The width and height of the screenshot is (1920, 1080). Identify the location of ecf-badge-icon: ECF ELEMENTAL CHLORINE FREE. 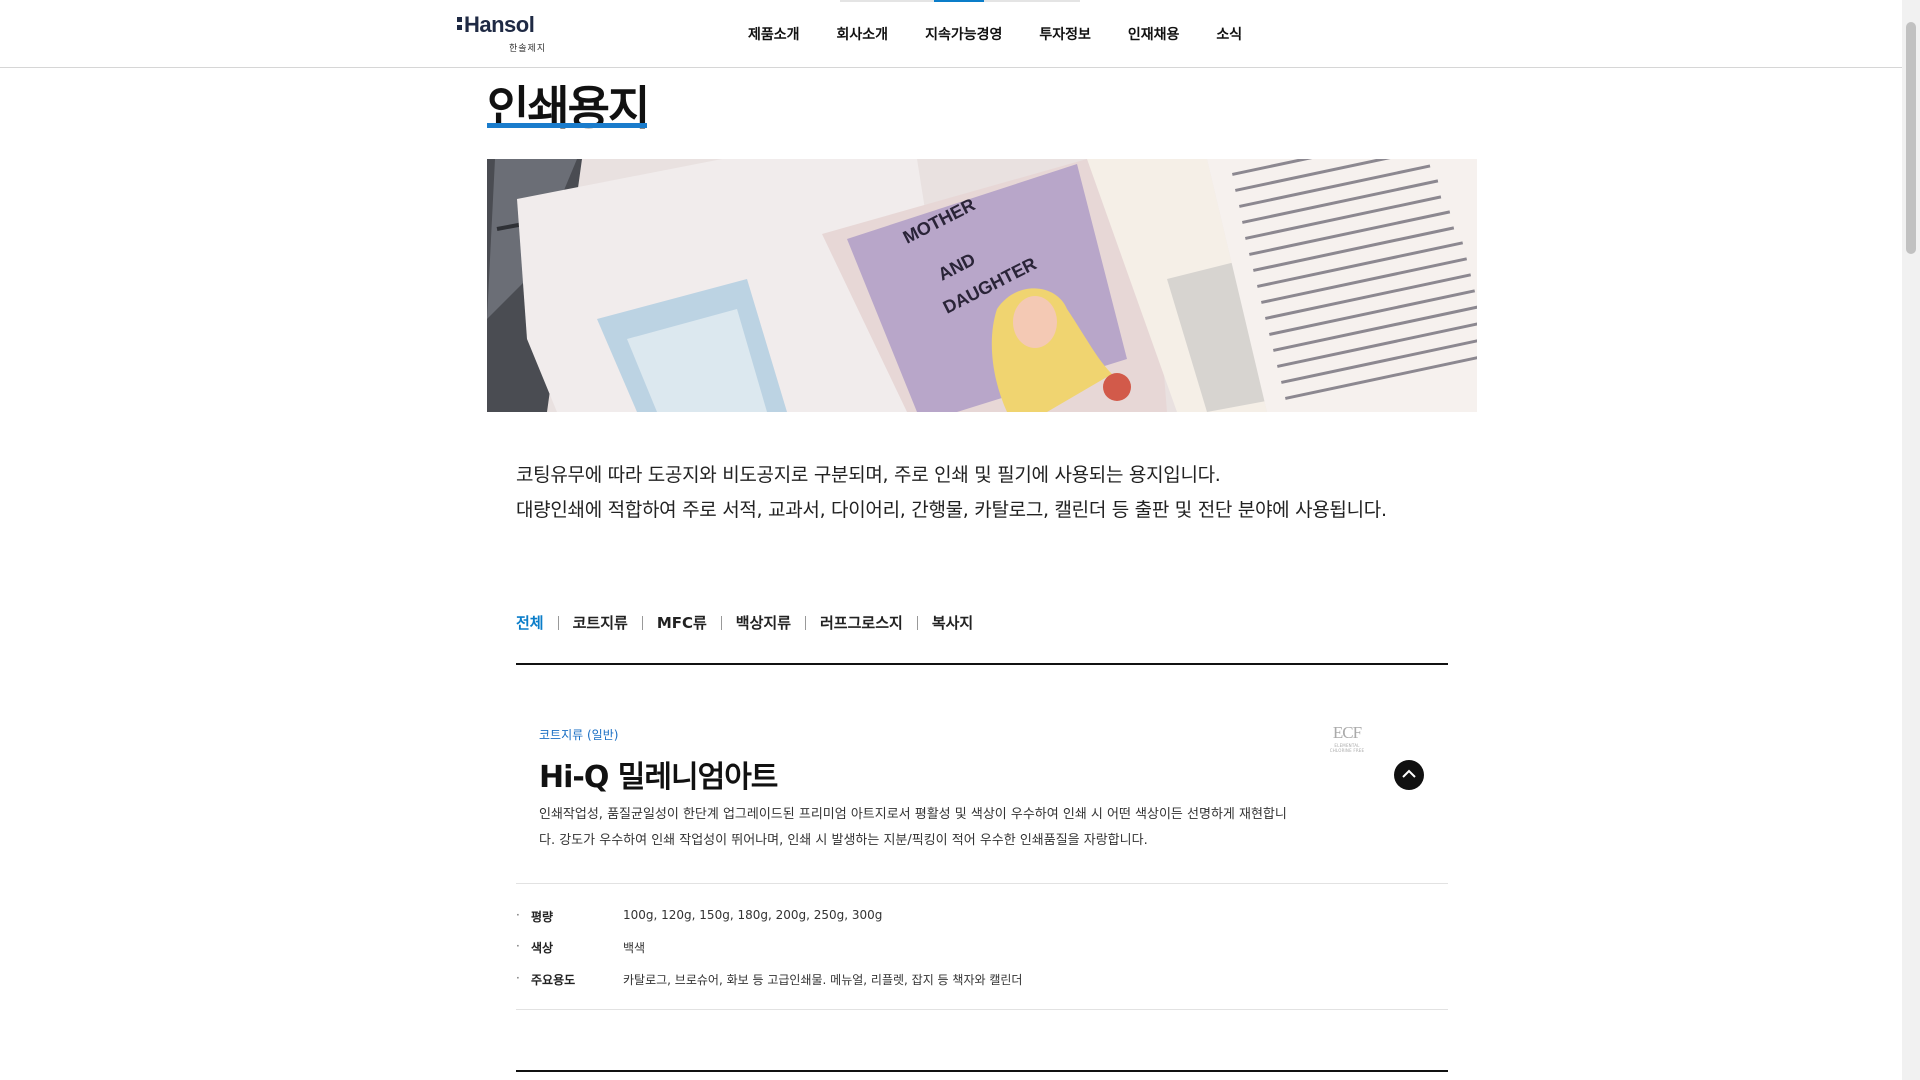
(1347, 741).